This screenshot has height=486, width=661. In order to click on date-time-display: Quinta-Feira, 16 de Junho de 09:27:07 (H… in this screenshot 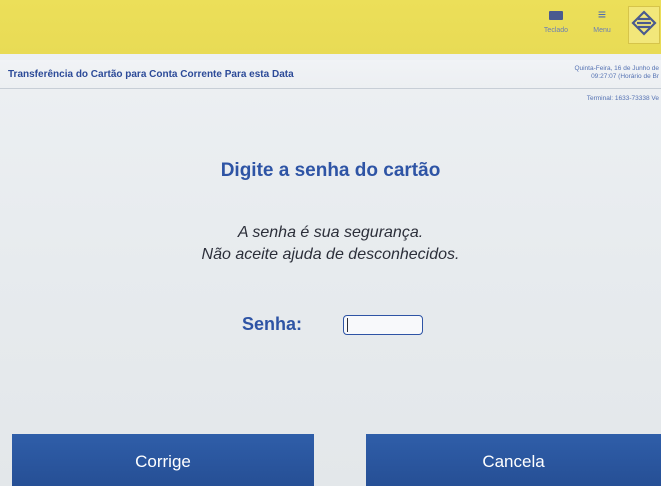, I will do `click(603, 73)`.